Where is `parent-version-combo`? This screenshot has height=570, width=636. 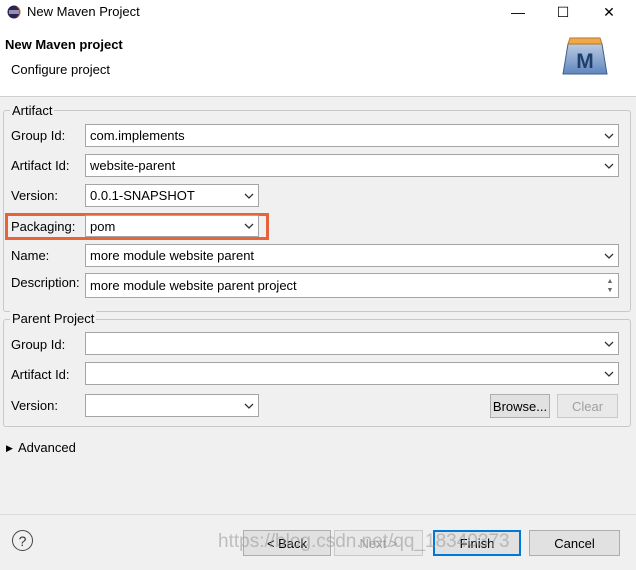
parent-version-combo is located at coordinates (172, 405).